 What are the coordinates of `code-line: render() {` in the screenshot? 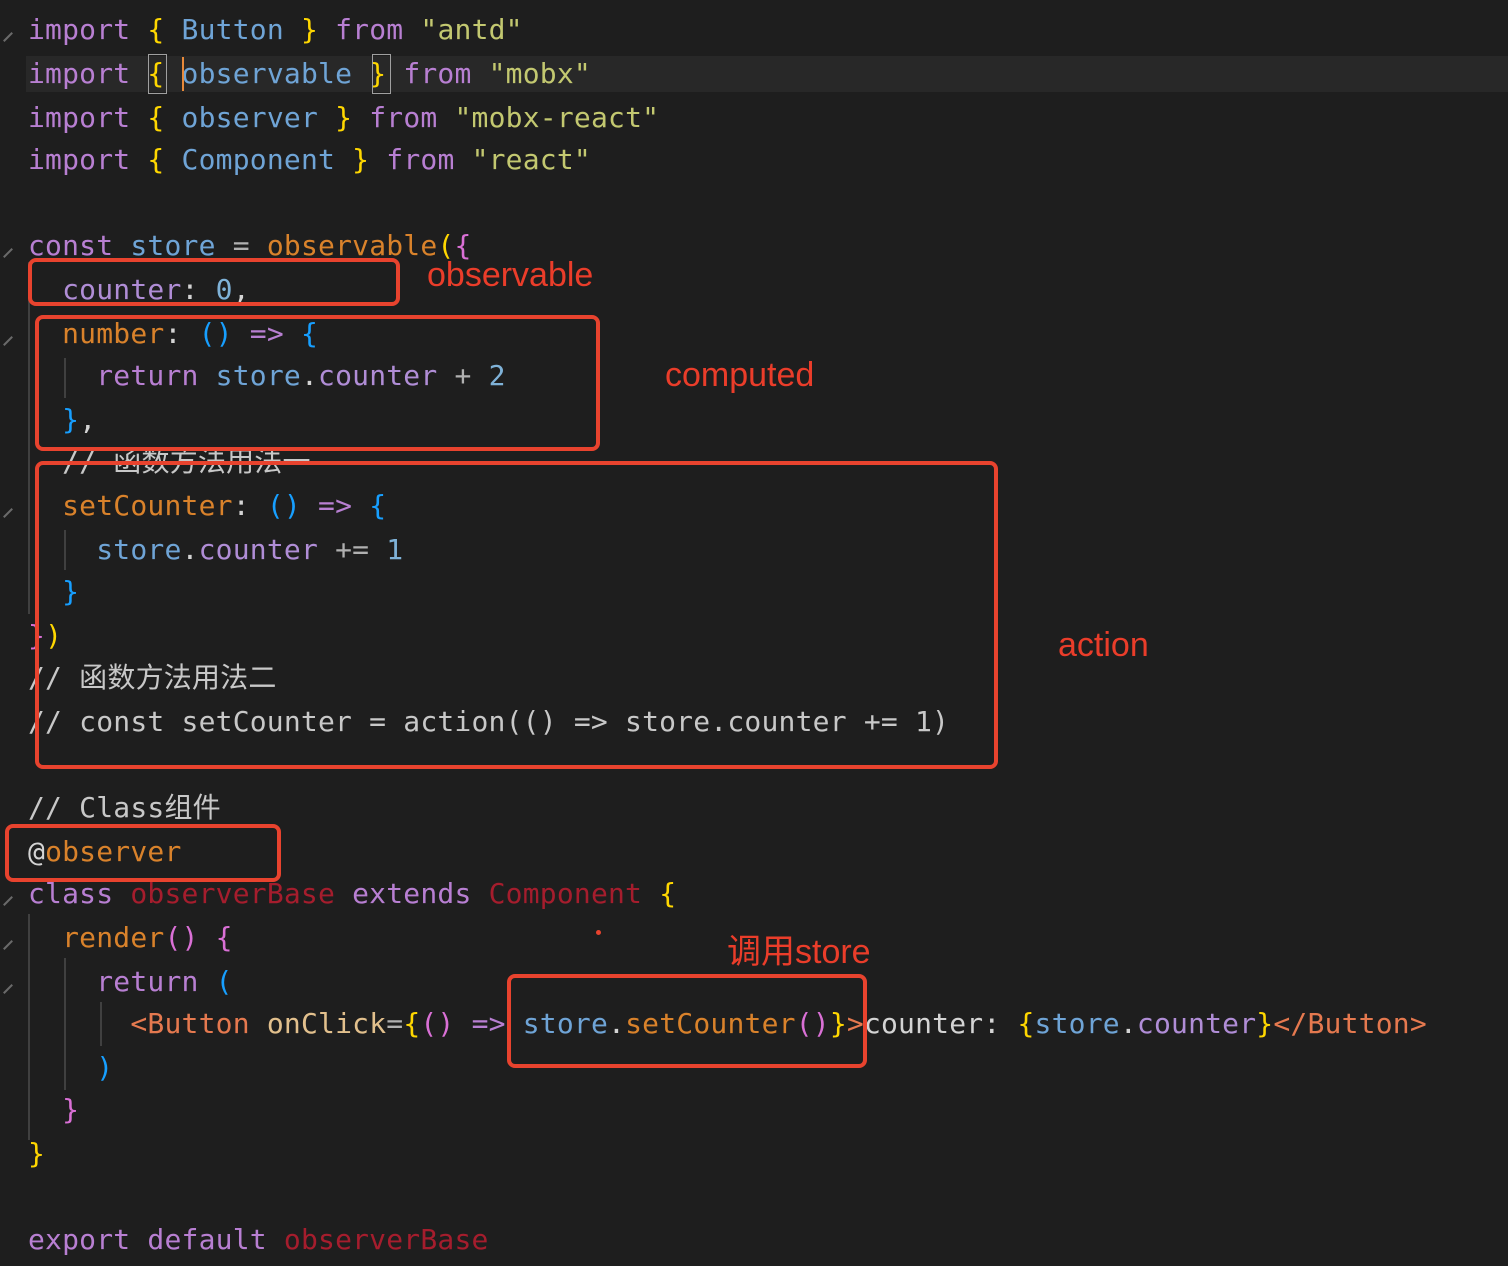 It's located at (130, 938).